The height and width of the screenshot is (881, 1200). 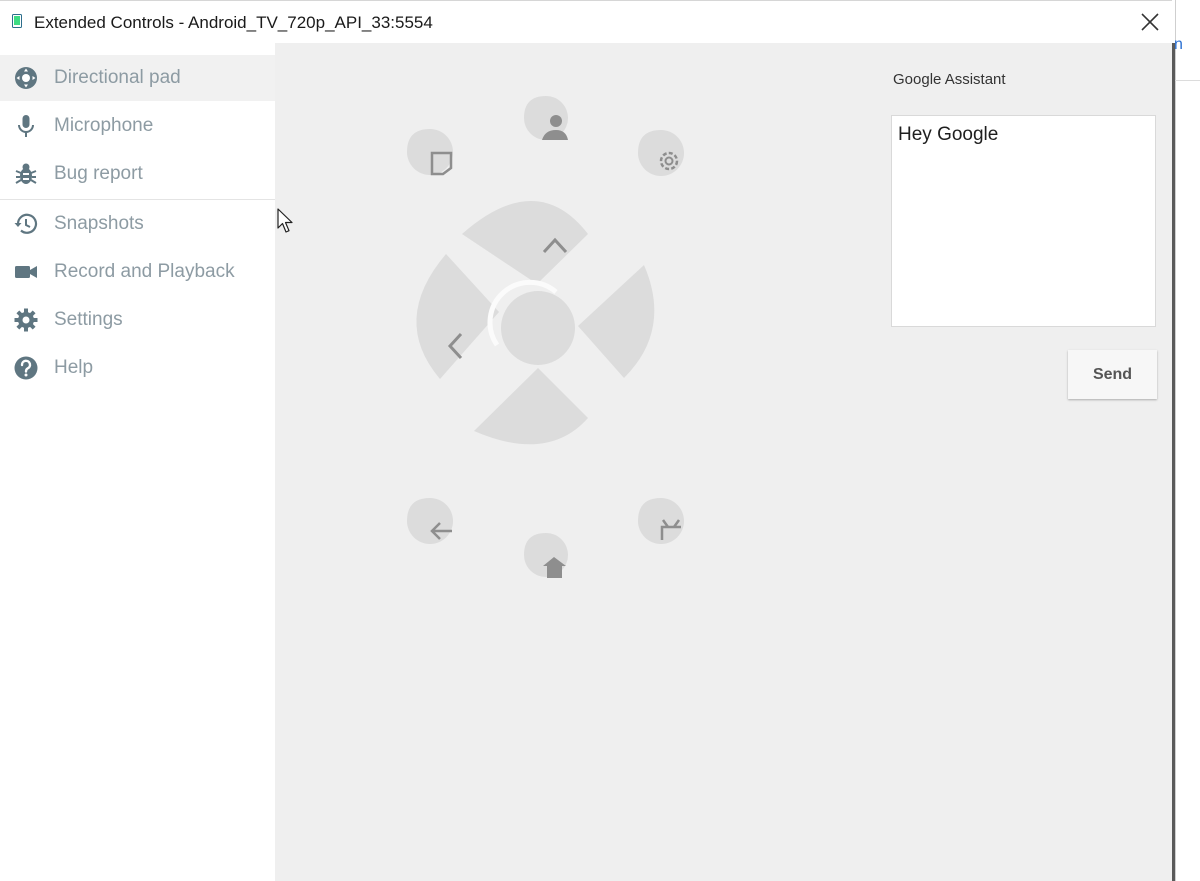 I want to click on dpad-right-button, so click(x=616, y=321).